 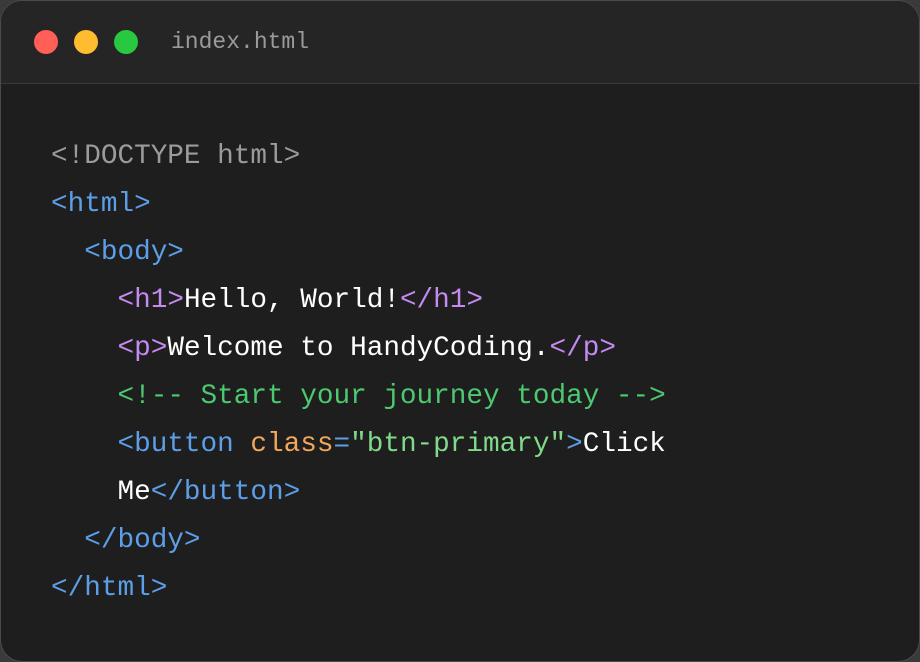 What do you see at coordinates (358, 589) in the screenshot?
I see `code-line: </html>` at bounding box center [358, 589].